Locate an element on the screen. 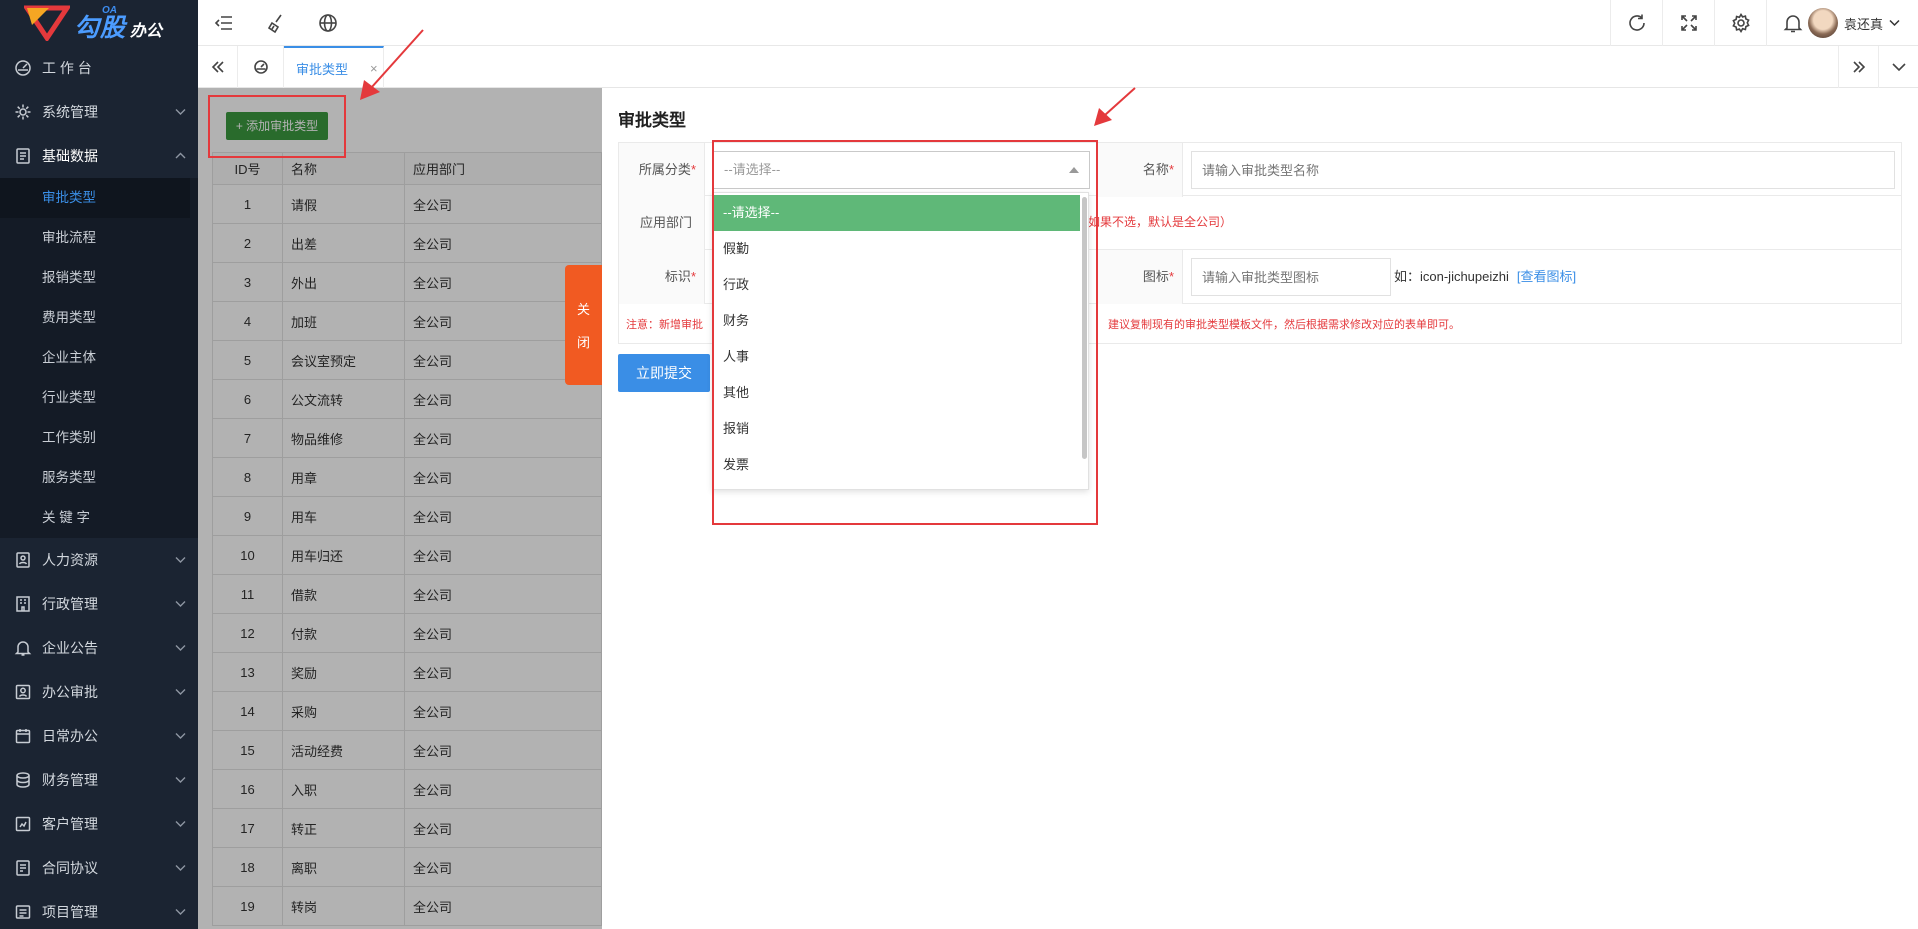 The image size is (1918, 929). annotation-box-add-button is located at coordinates (277, 126).